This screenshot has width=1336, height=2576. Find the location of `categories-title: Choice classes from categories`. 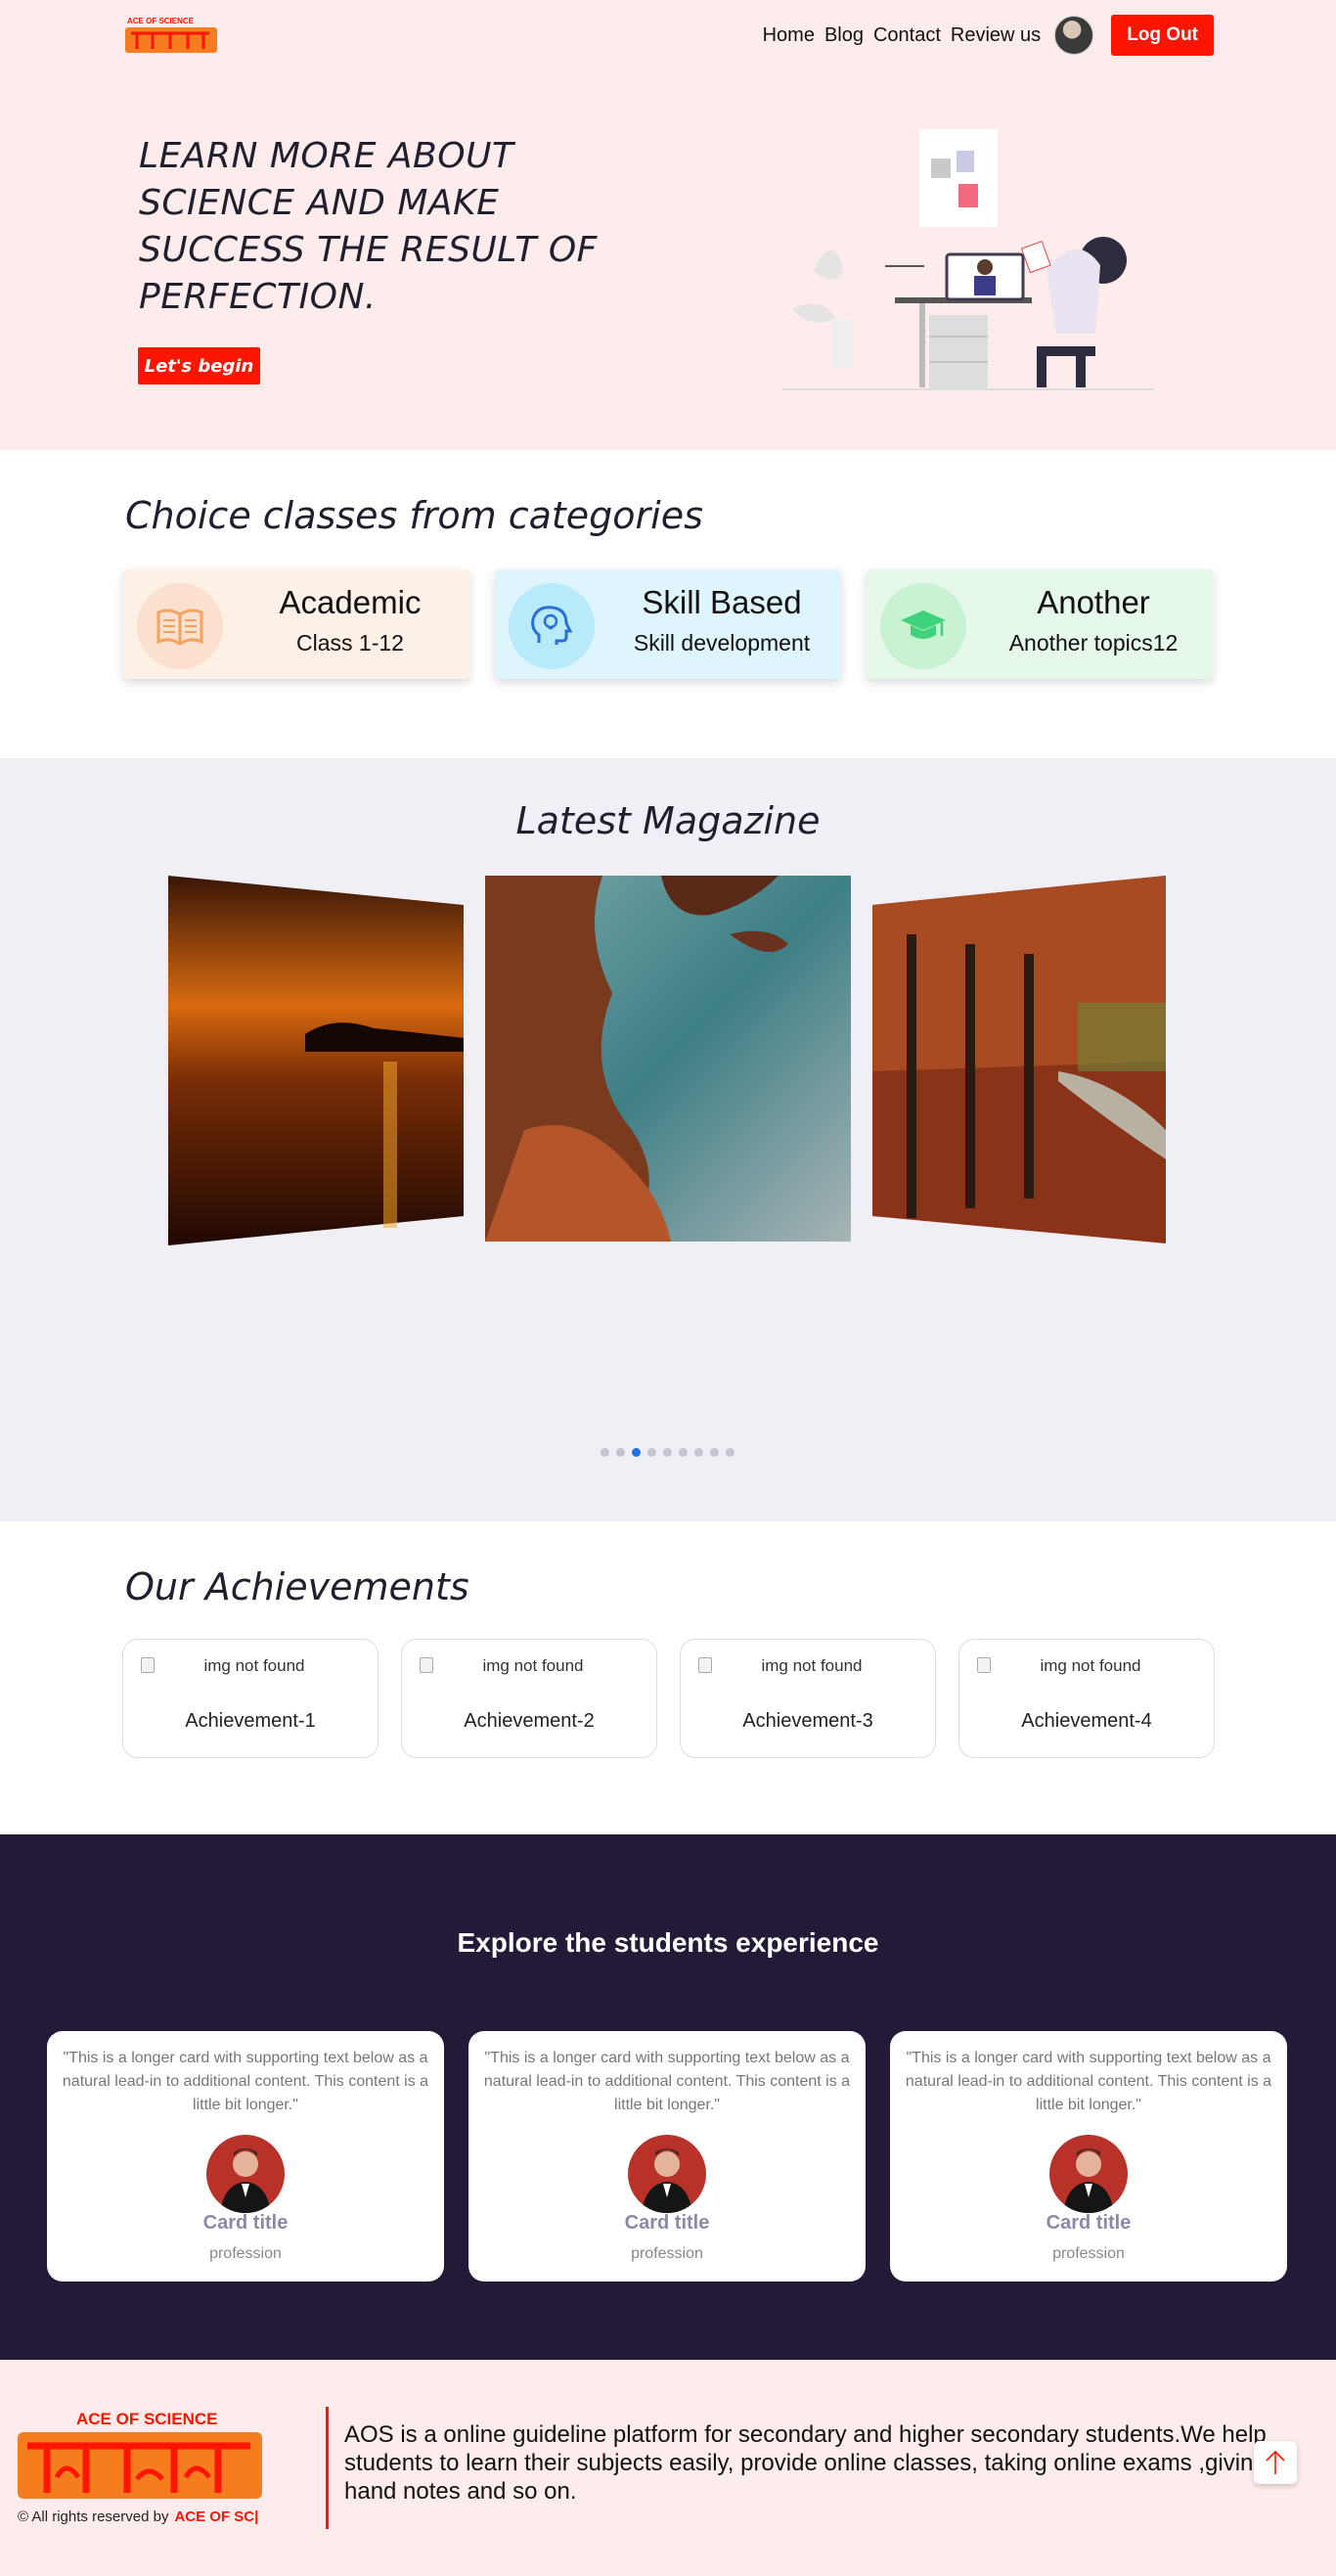

categories-title: Choice classes from categories is located at coordinates (414, 515).